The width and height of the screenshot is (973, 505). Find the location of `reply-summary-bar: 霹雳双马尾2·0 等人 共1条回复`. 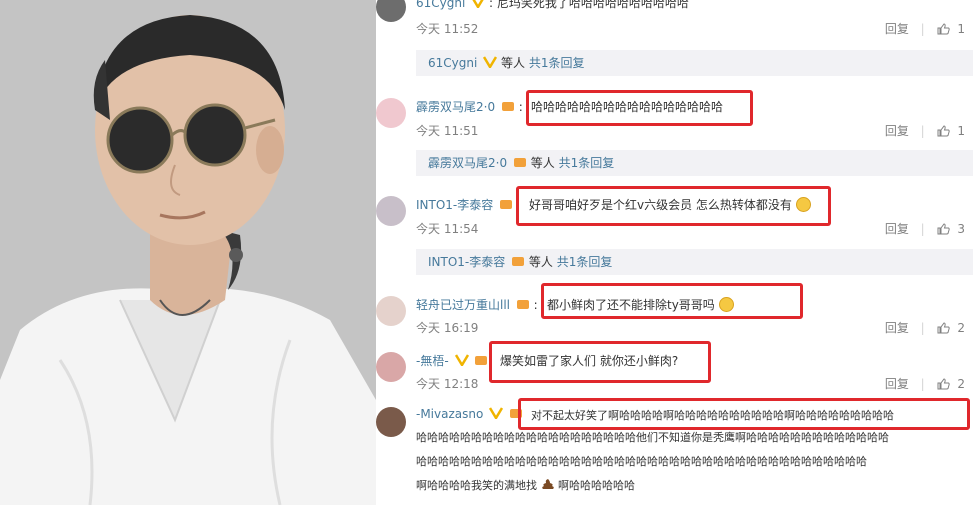

reply-summary-bar: 霹雳双马尾2·0 等人 共1条回复 is located at coordinates (694, 163).